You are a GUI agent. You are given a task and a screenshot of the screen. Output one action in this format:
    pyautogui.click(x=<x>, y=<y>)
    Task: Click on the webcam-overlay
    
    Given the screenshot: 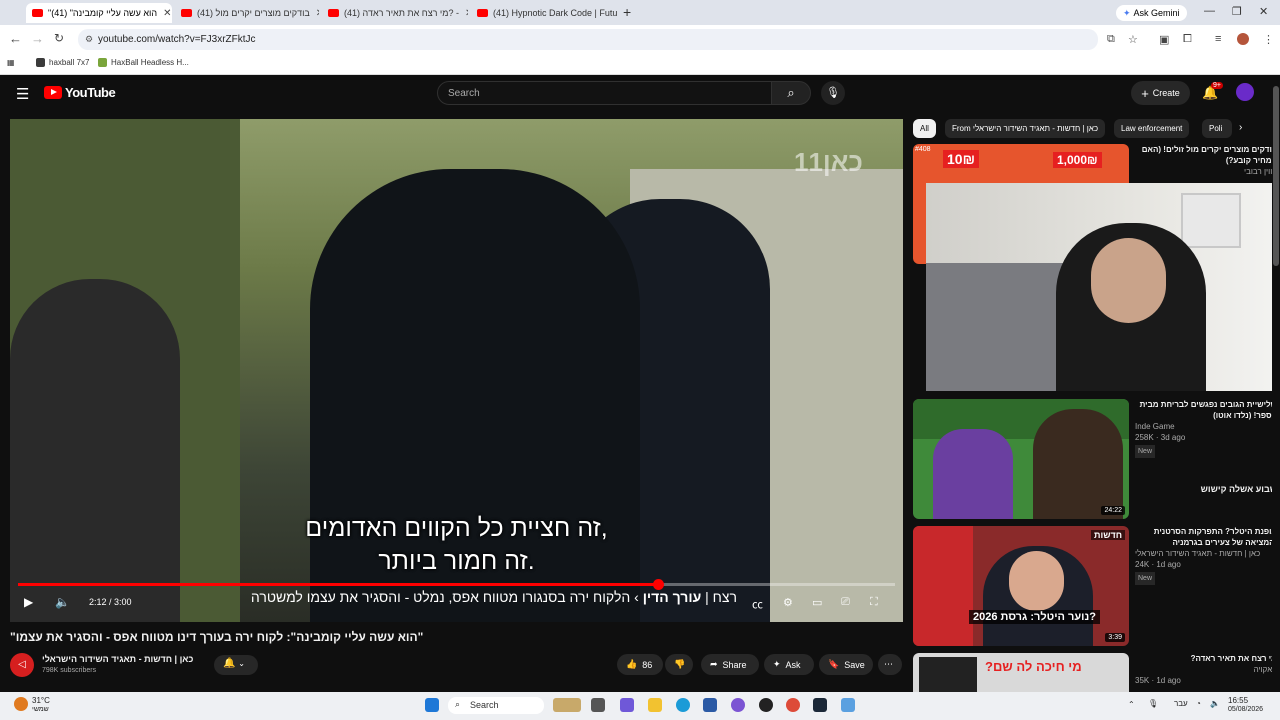 What is the action you would take?
    pyautogui.click(x=1103, y=287)
    